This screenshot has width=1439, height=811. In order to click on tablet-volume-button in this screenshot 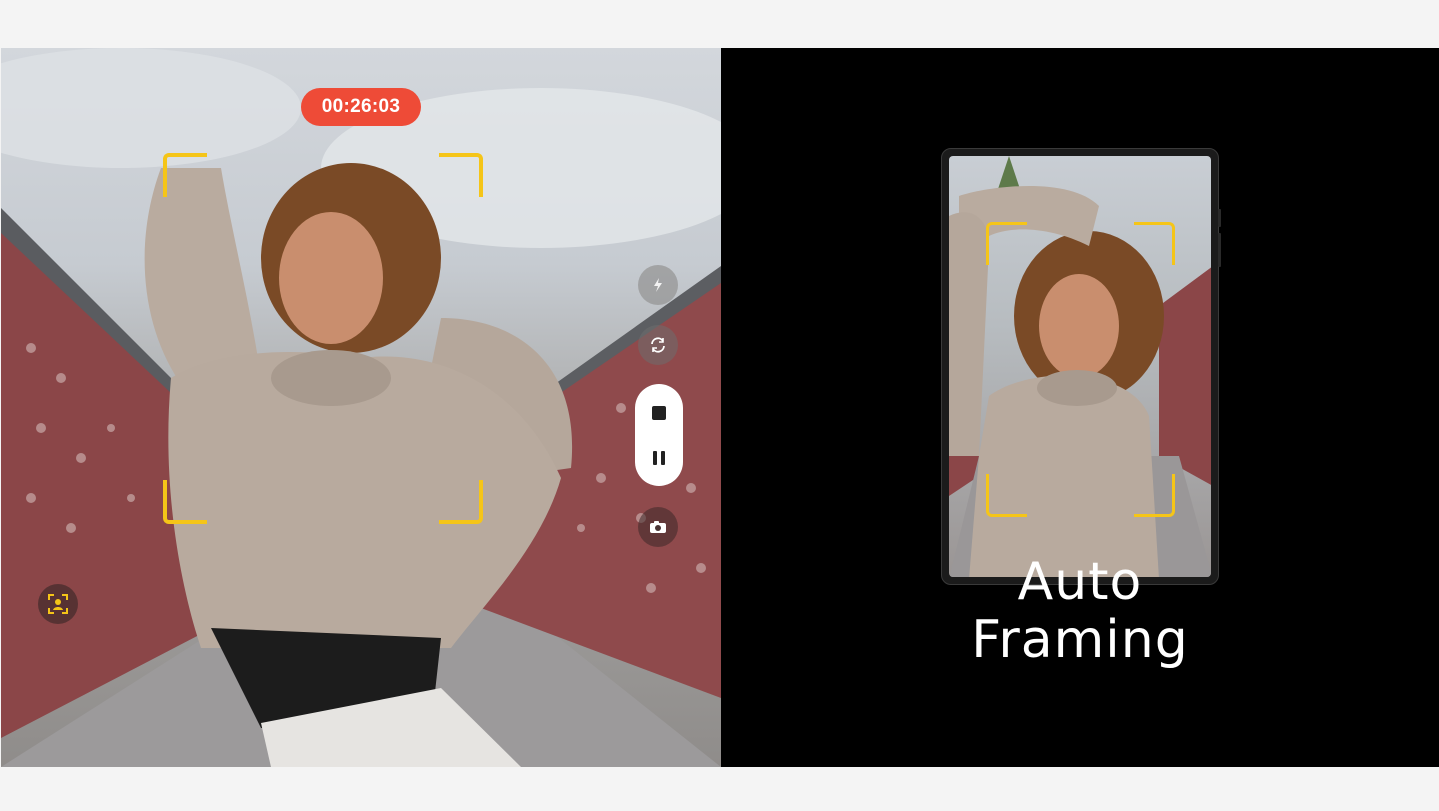, I will do `click(1219, 250)`.